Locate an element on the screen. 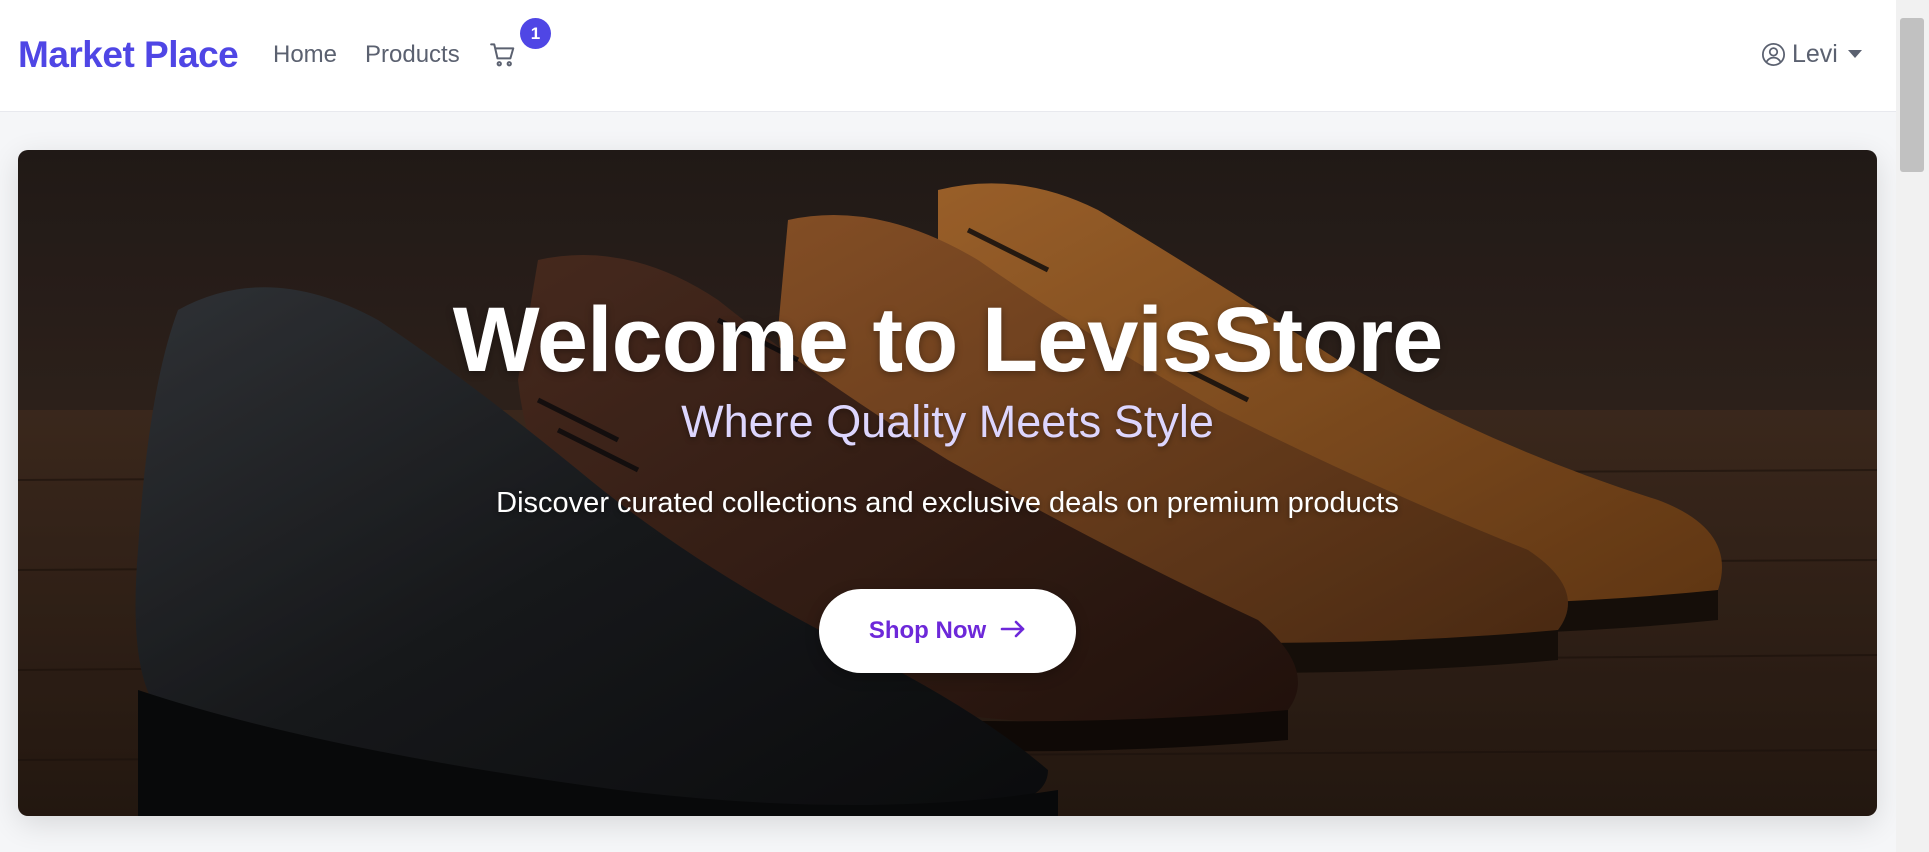 This screenshot has width=1929, height=852. cart-icon is located at coordinates (503, 55).